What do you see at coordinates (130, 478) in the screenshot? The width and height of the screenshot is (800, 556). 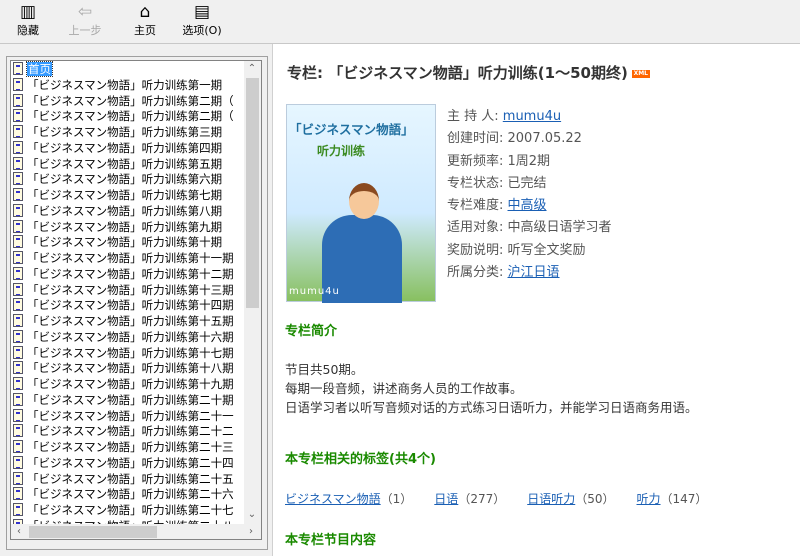 I see `tree-item-label: 「ビジネスマン物語」听力训练第二十五` at bounding box center [130, 478].